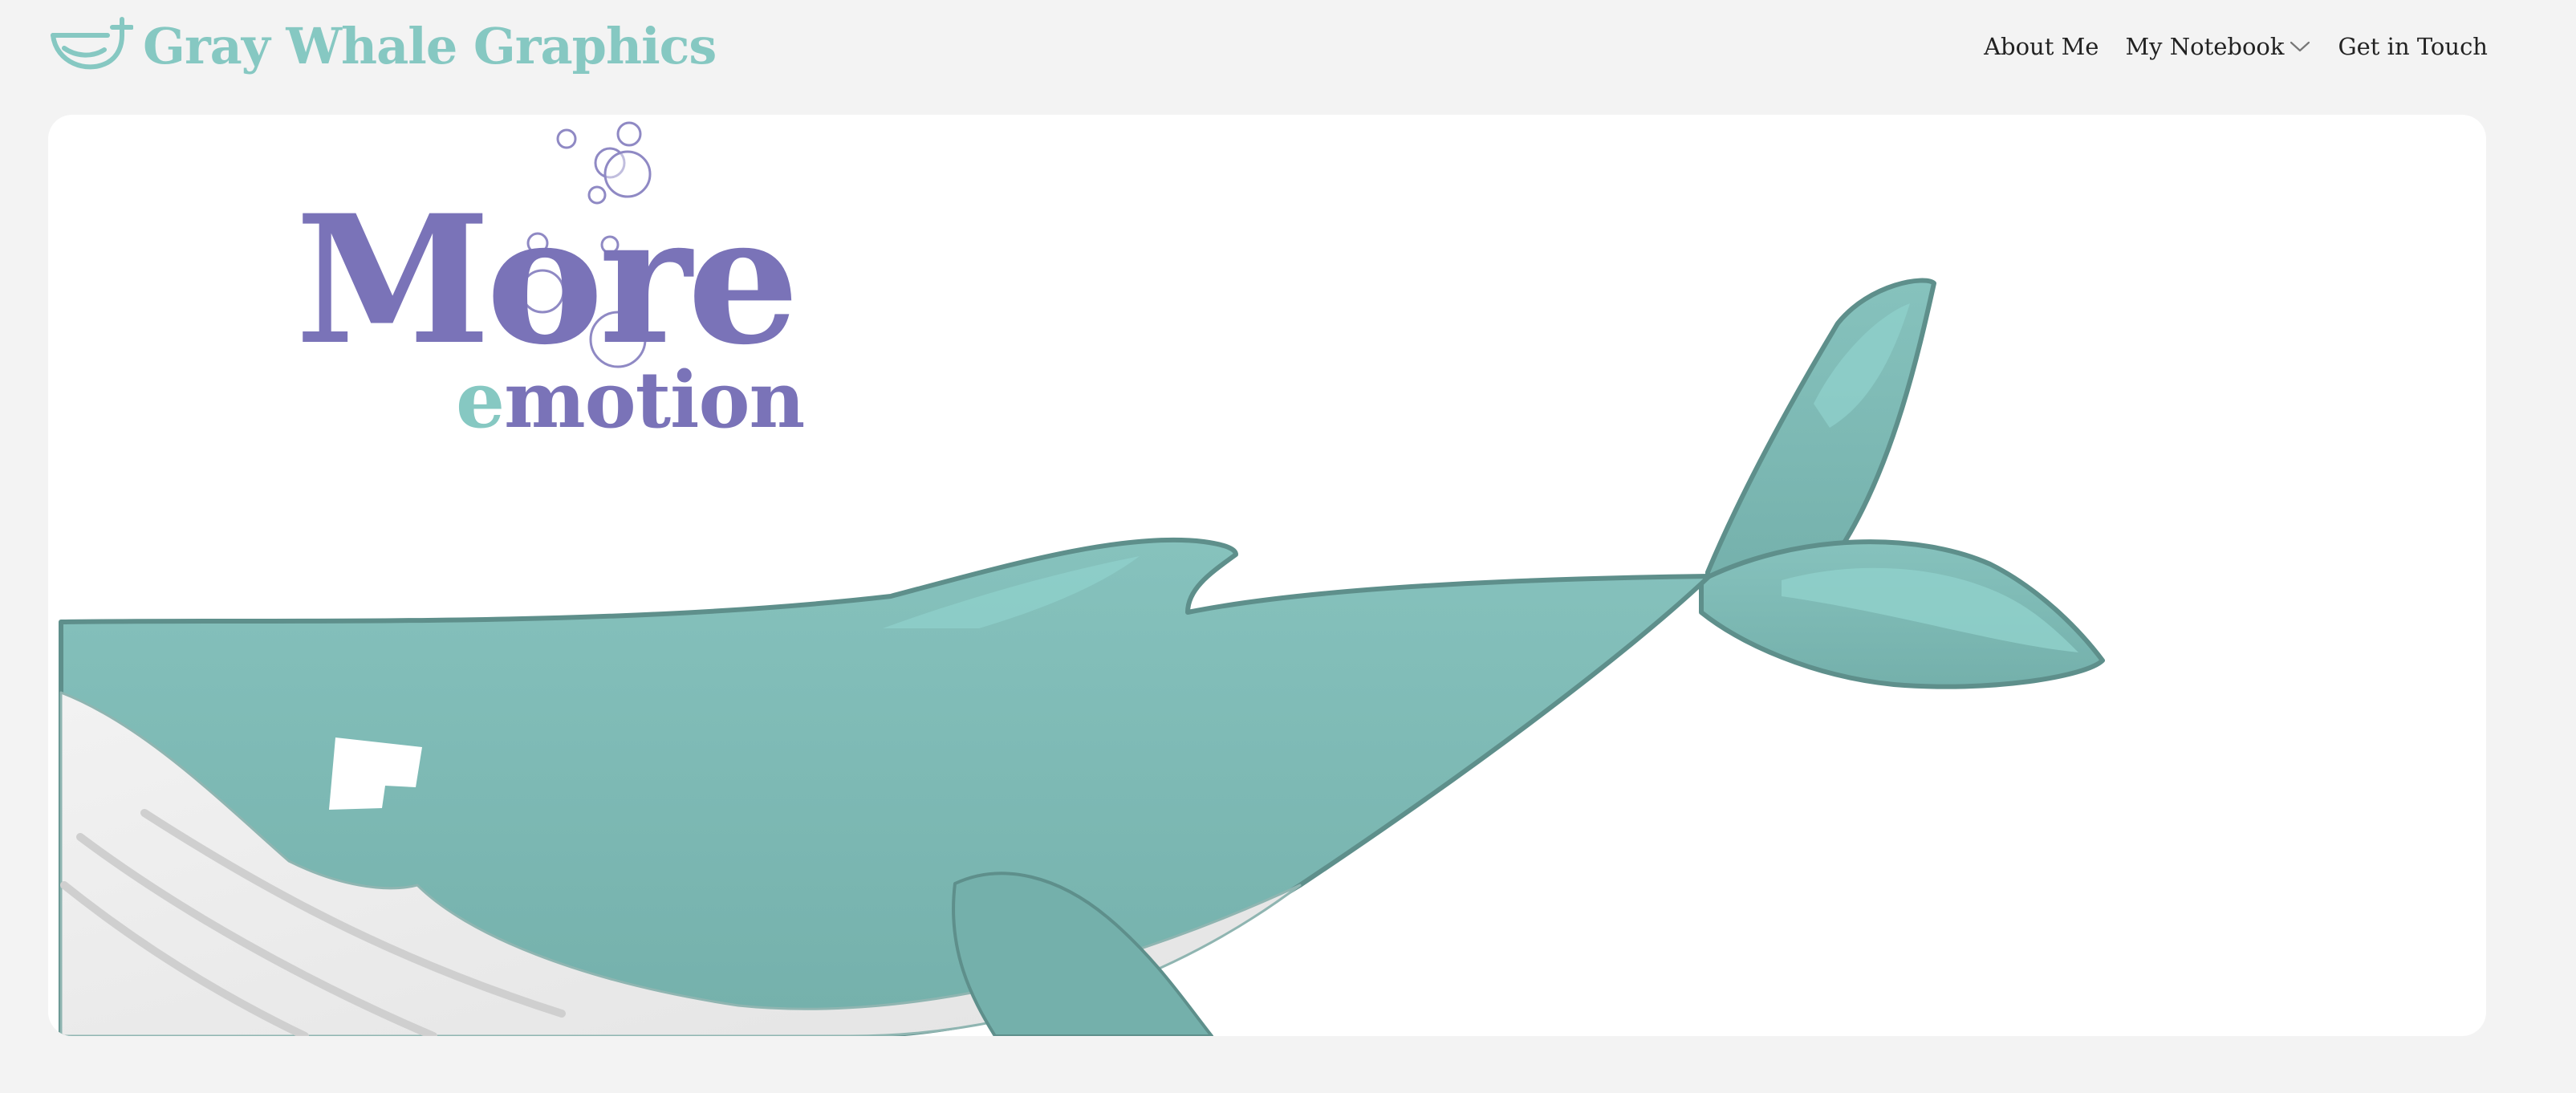 The height and width of the screenshot is (1093, 2576). Describe the element at coordinates (2205, 47) in the screenshot. I see `nav-my-notebook-label: My Notebook` at that location.